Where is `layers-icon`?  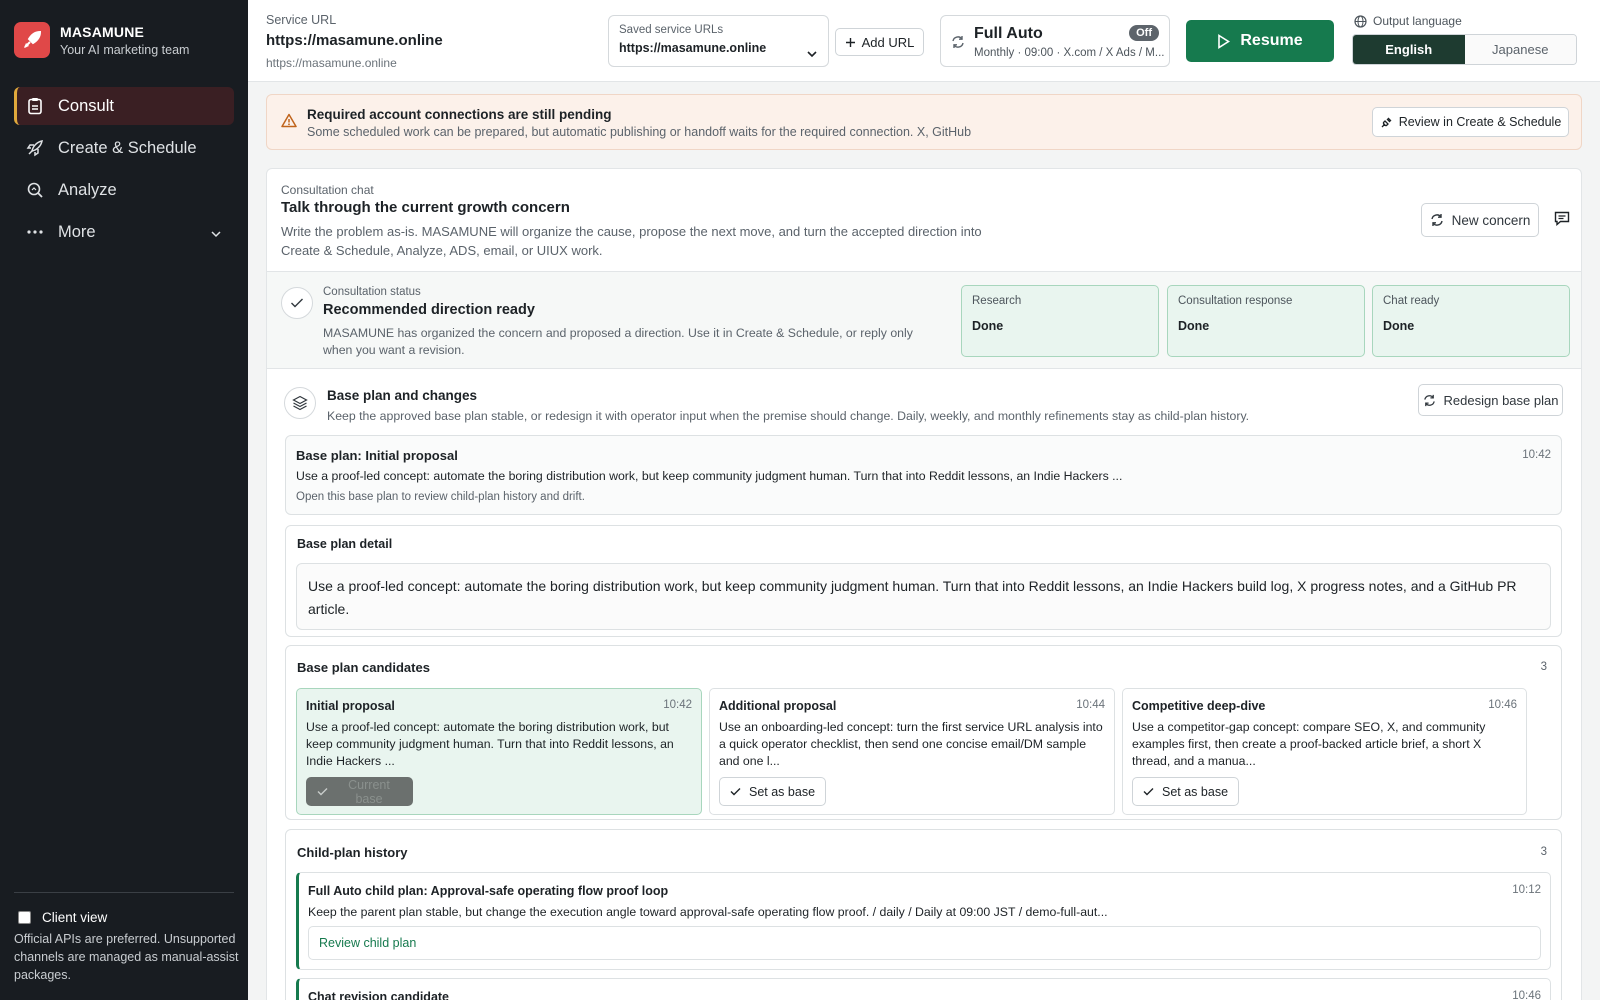
layers-icon is located at coordinates (300, 403).